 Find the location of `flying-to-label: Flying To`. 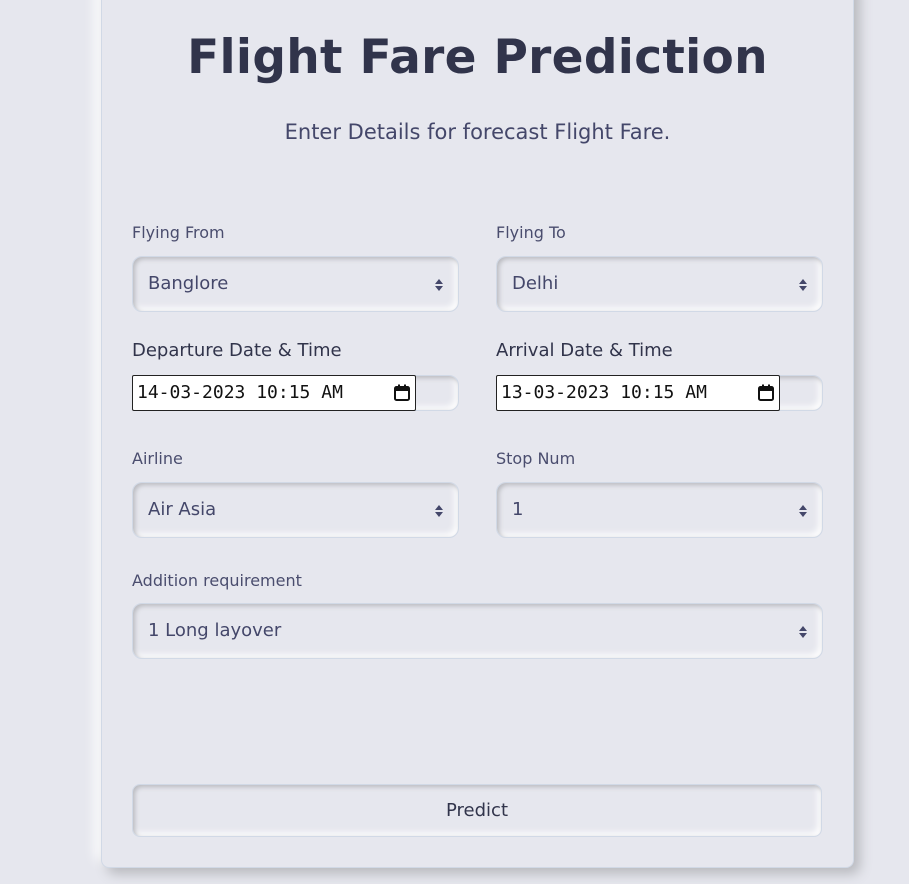

flying-to-label: Flying To is located at coordinates (531, 232).